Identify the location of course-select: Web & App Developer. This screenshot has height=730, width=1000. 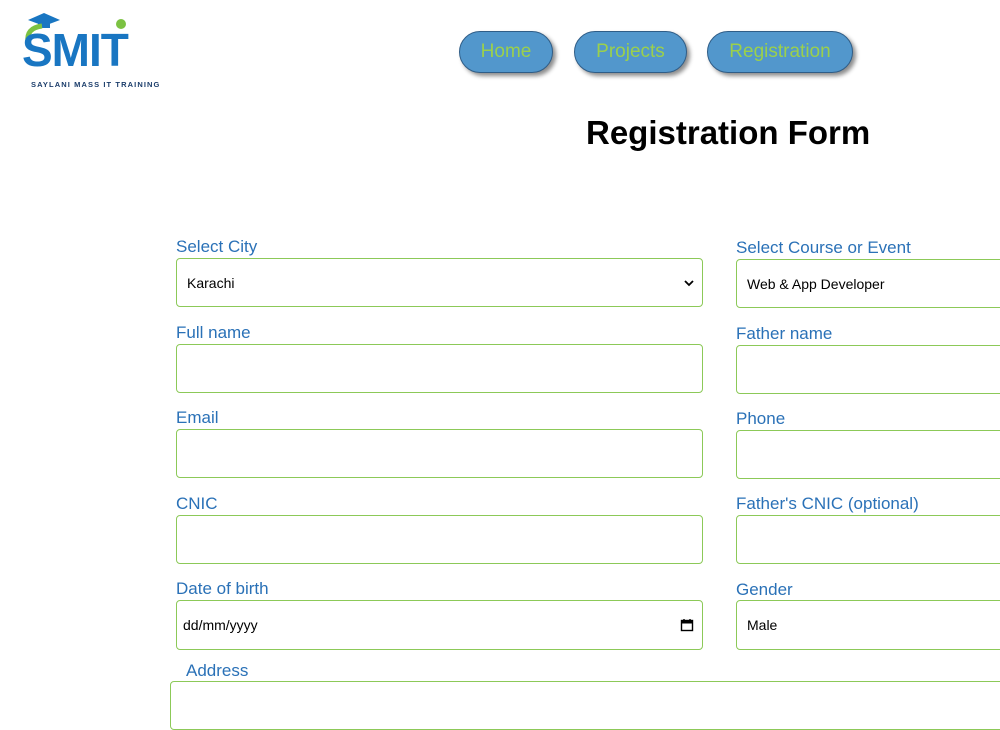
(868, 283).